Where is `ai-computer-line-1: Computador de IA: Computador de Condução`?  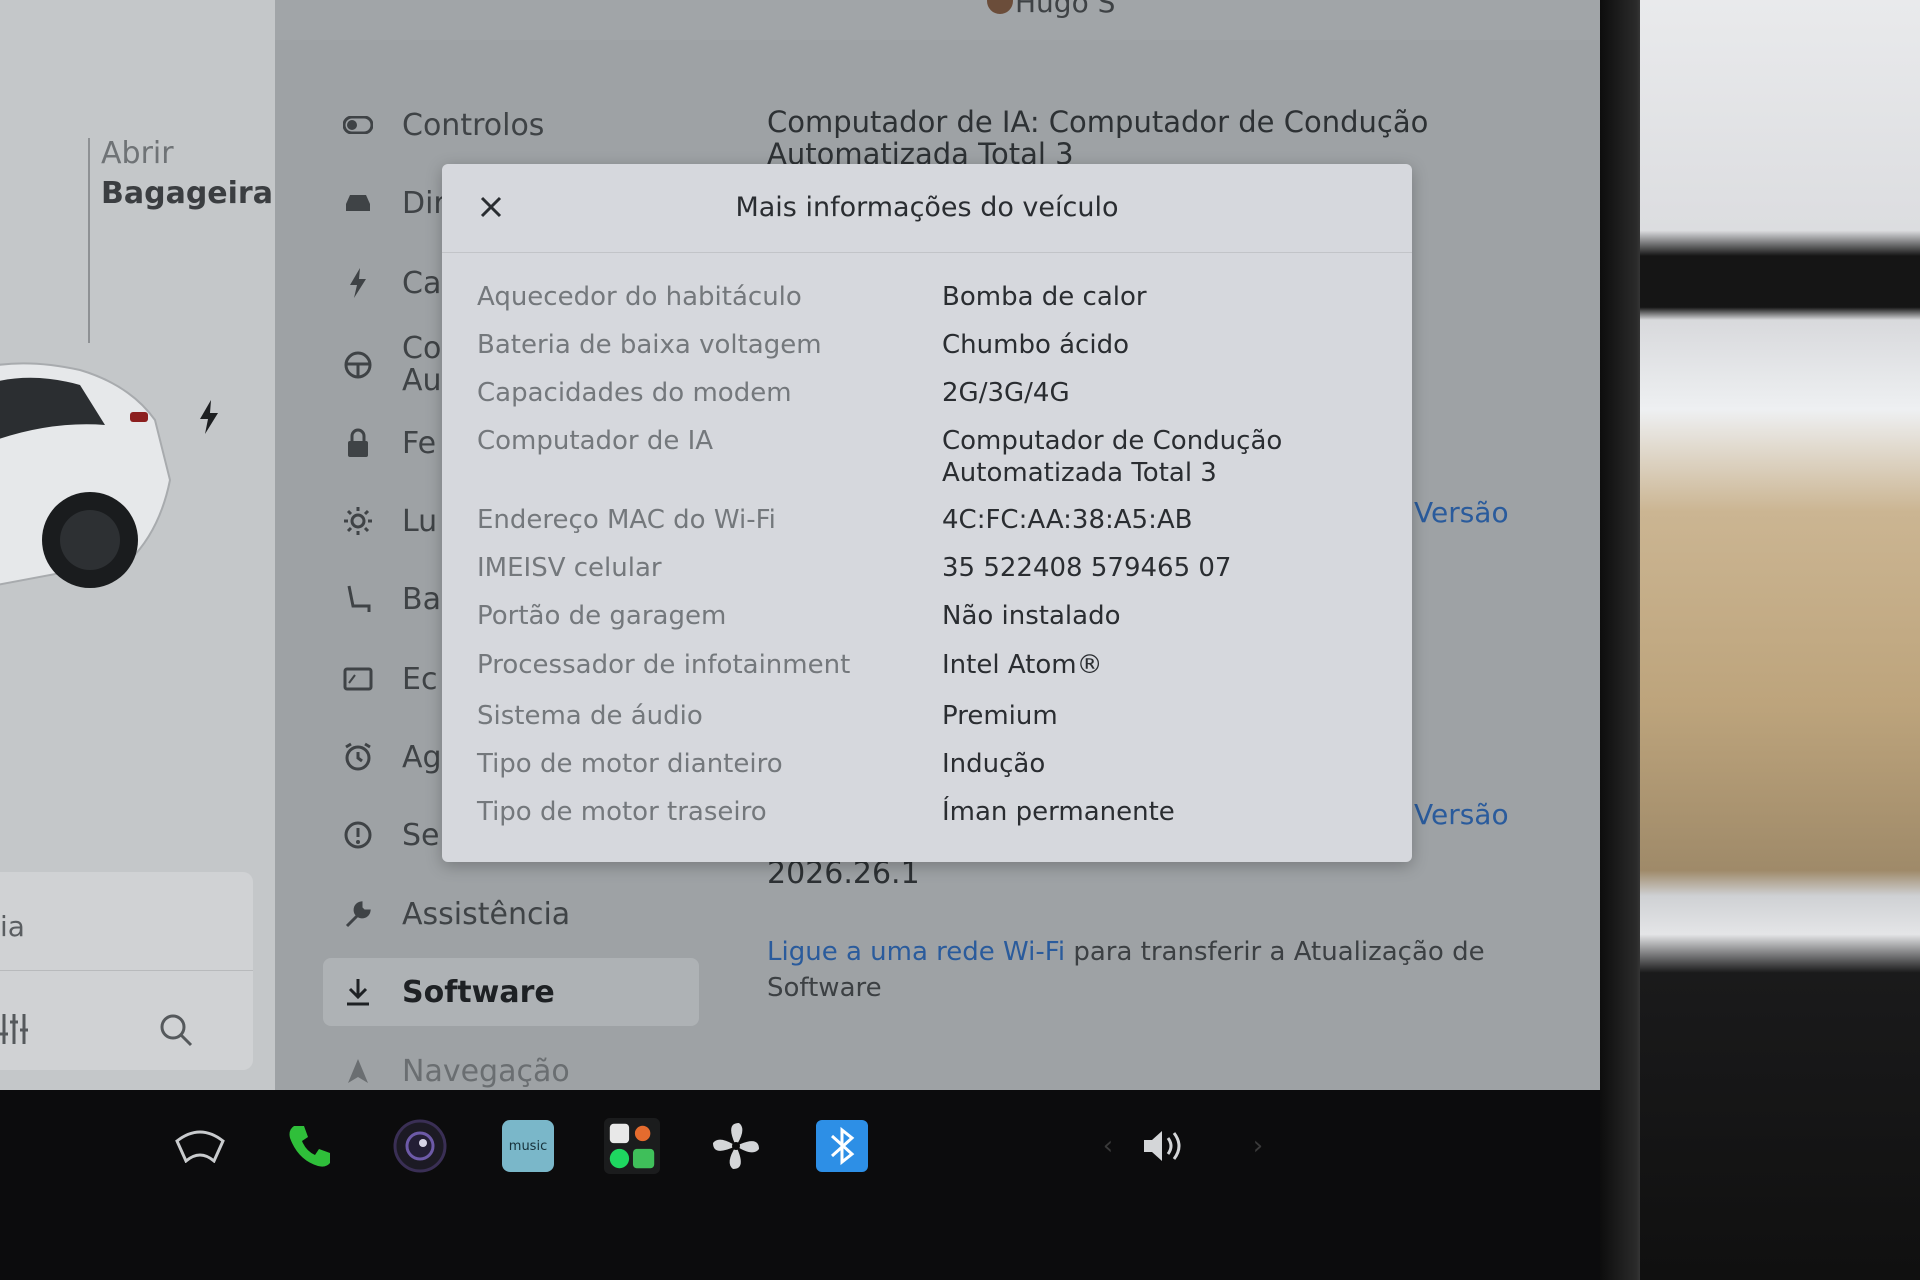 ai-computer-line-1: Computador de IA: Computador de Condução is located at coordinates (1098, 122).